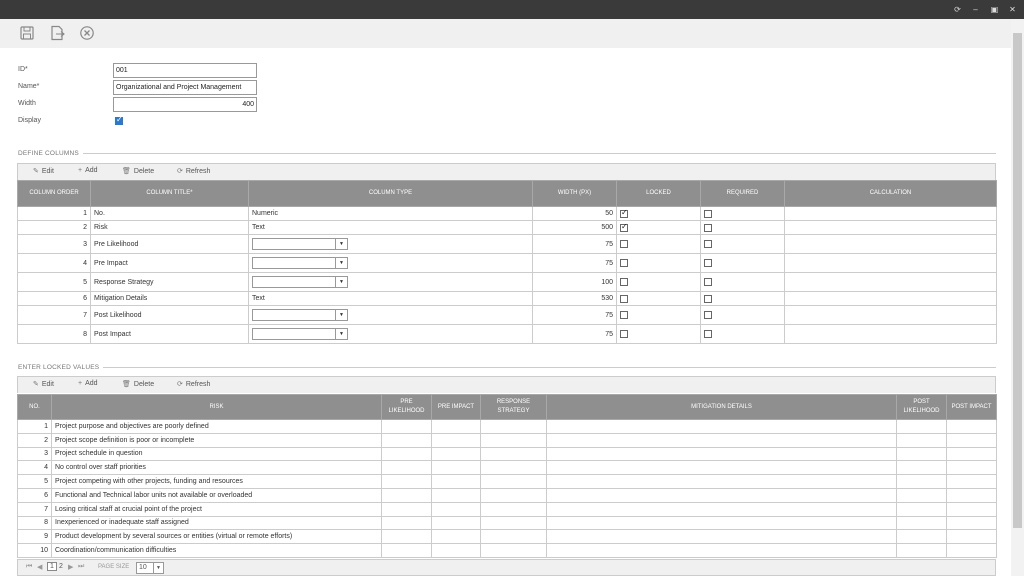 The width and height of the screenshot is (1024, 576). I want to click on prev-page-icon: ◀, so click(39, 567).